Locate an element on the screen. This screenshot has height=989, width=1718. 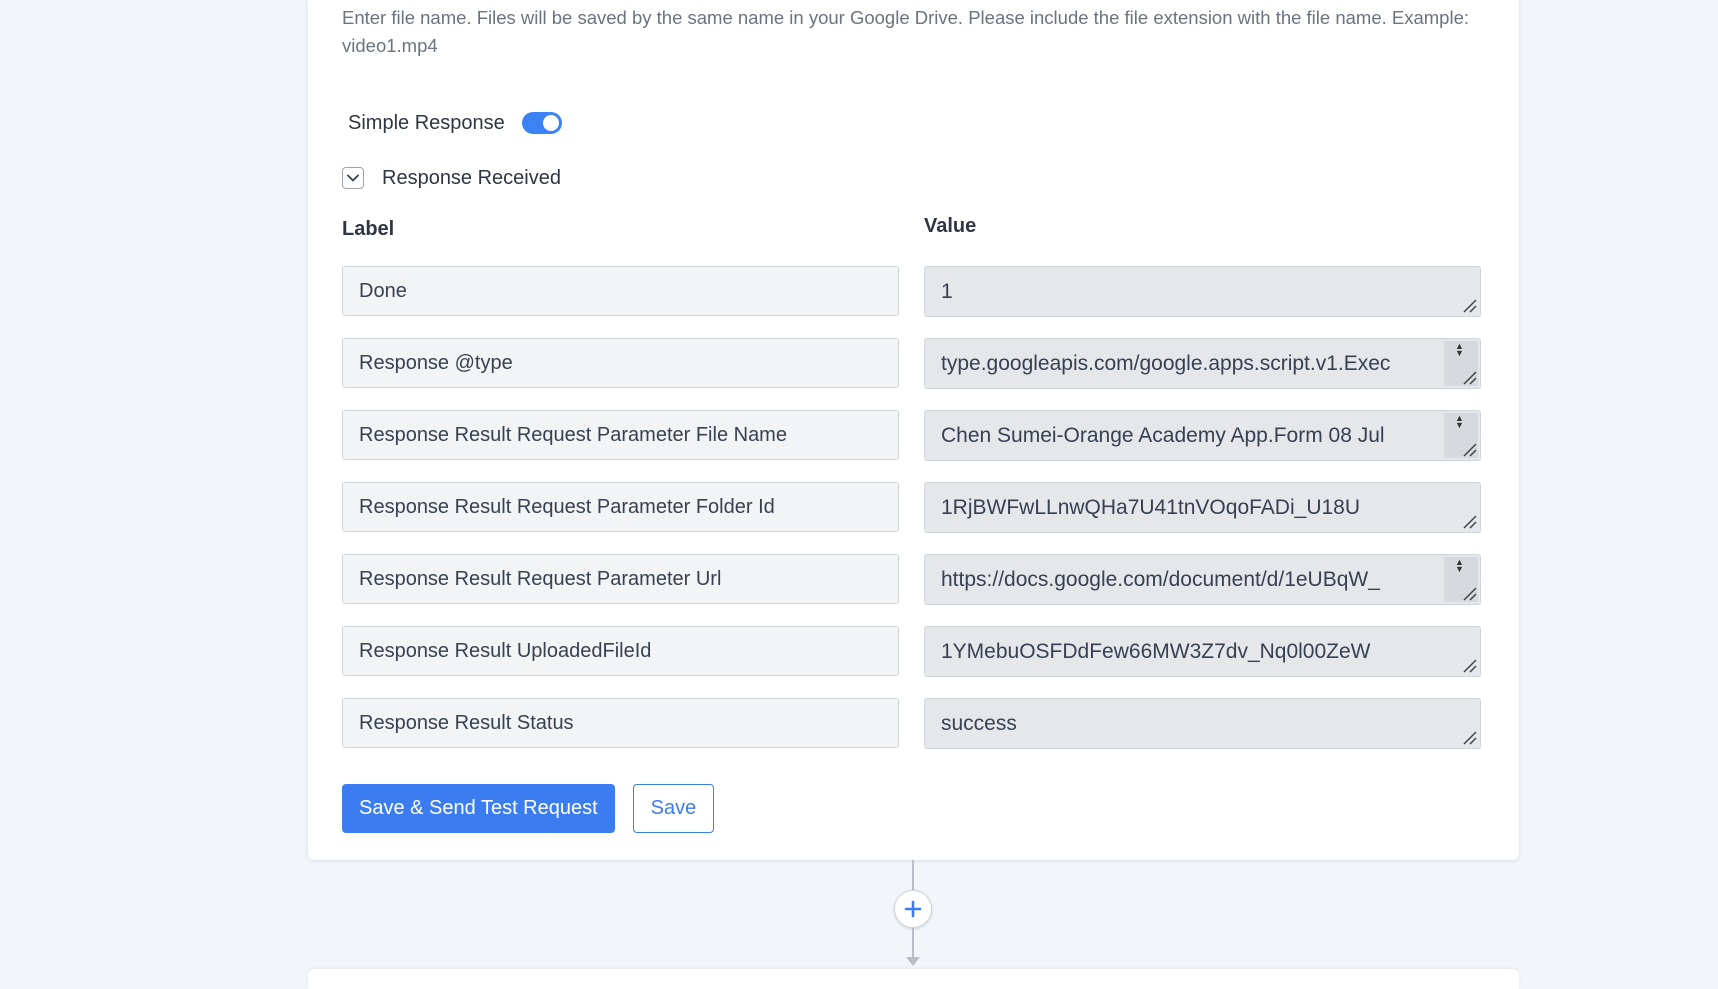
save-and-send-test-request-button: Save & Send Test Request is located at coordinates (478, 808).